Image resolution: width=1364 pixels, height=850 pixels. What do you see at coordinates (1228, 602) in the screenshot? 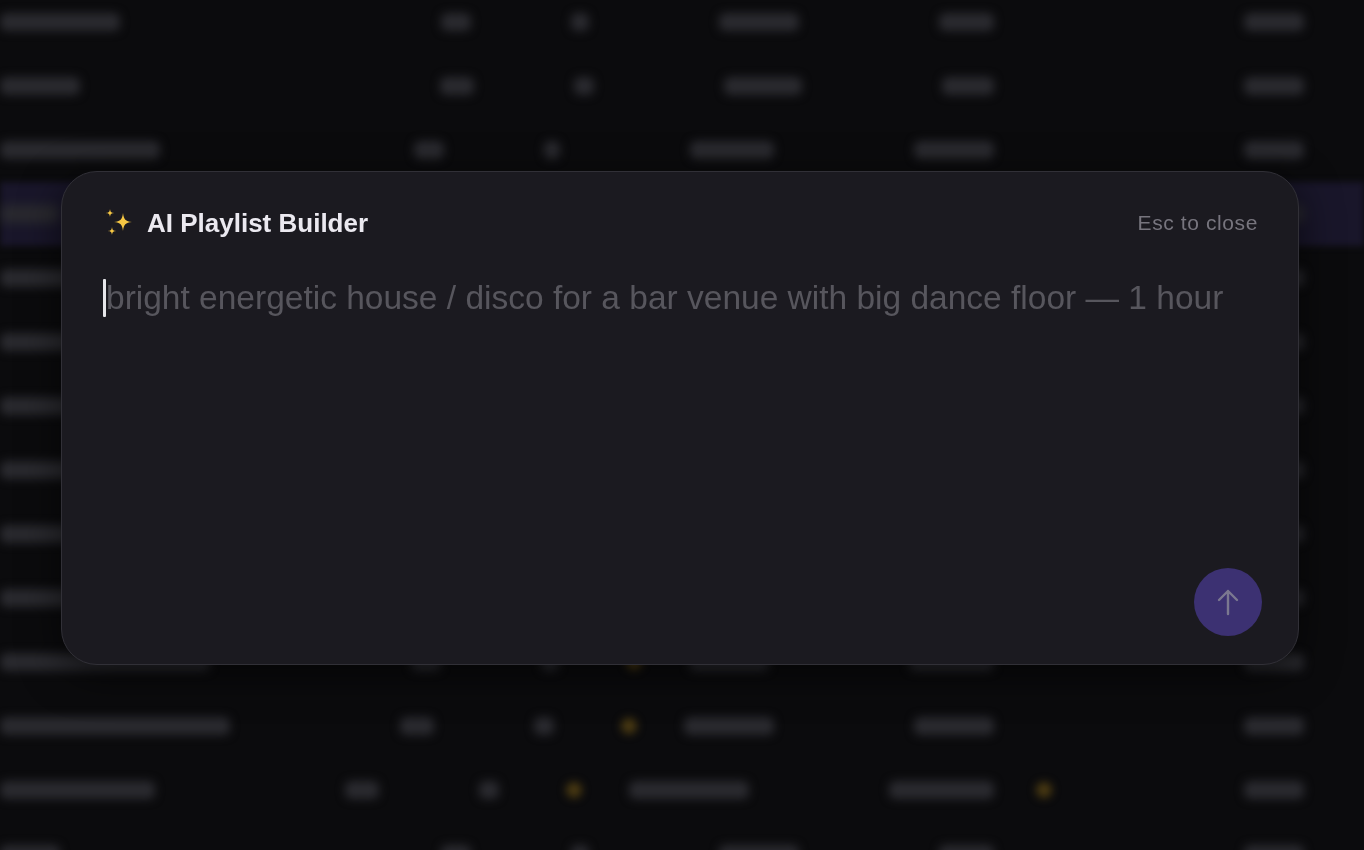
I see `up-arrow-icon` at bounding box center [1228, 602].